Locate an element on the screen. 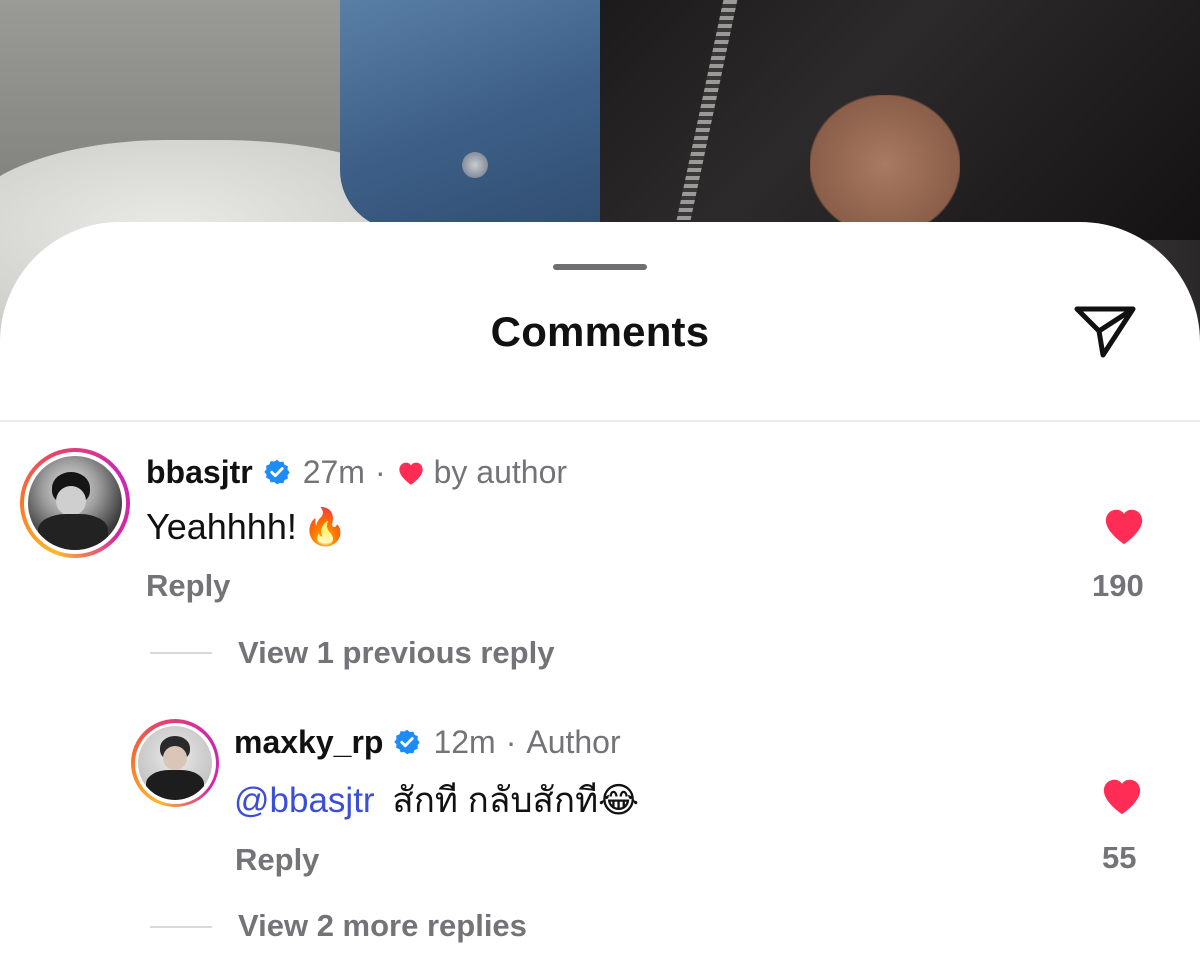 This screenshot has height=975, width=1200. header-divider is located at coordinates (600, 421).